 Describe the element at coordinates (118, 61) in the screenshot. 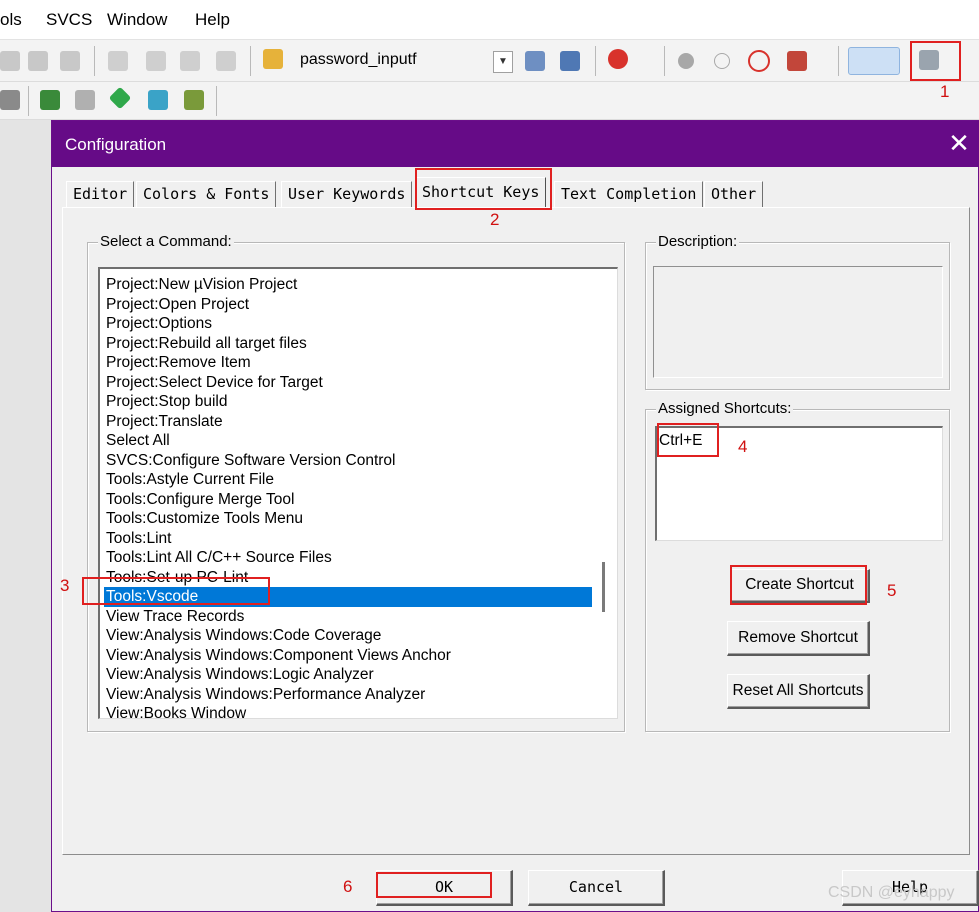

I see `align-icon` at that location.